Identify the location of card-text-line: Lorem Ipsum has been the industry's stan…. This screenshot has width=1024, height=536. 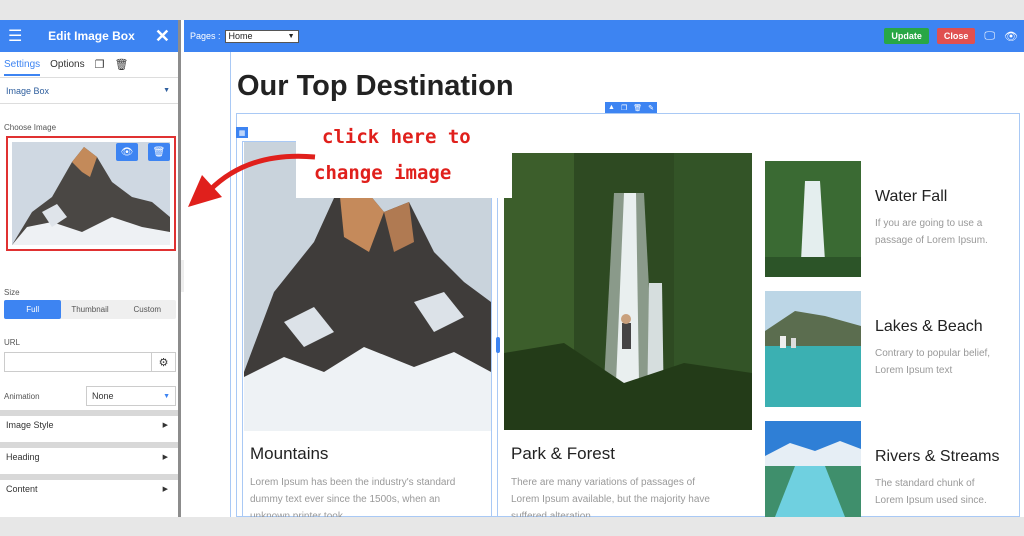
(353, 482).